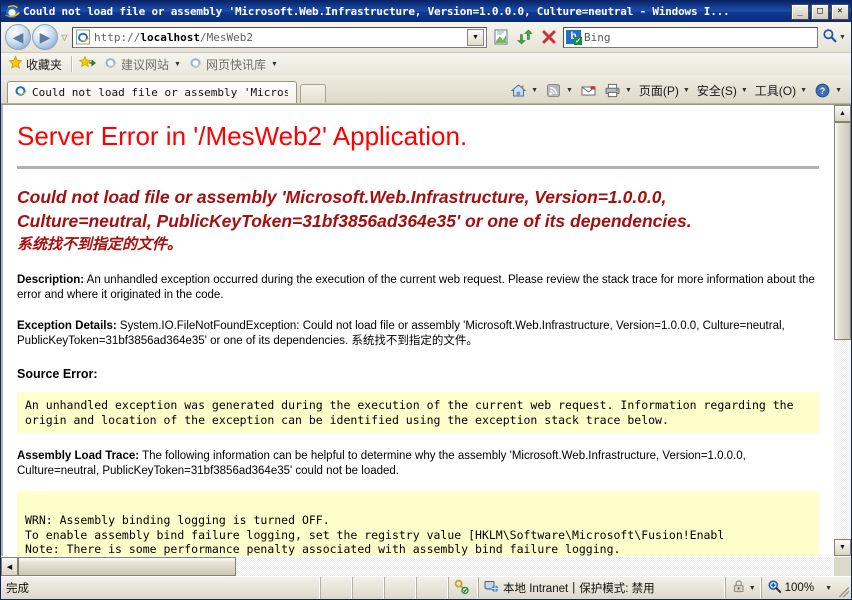 The image size is (852, 600). What do you see at coordinates (578, 41) in the screenshot?
I see `search-provider-check-icon: ✓` at bounding box center [578, 41].